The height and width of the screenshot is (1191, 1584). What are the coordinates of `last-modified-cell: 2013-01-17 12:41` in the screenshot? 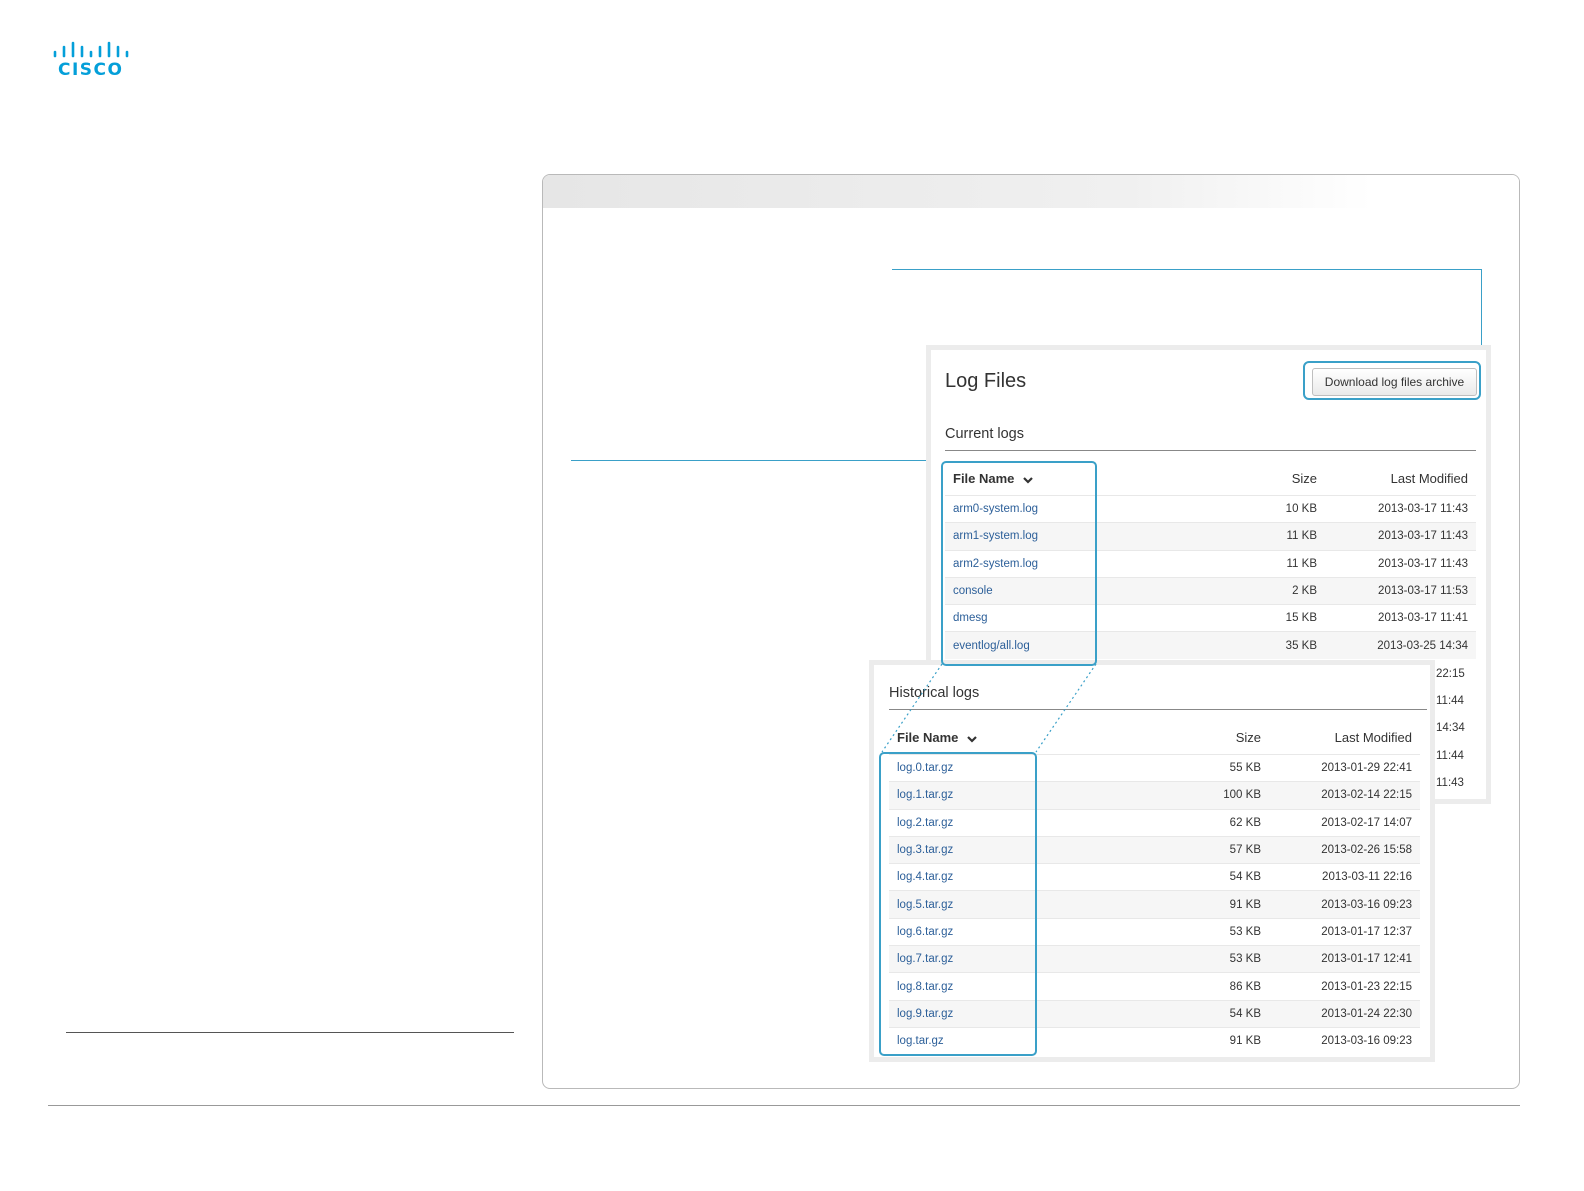 It's located at (1344, 959).